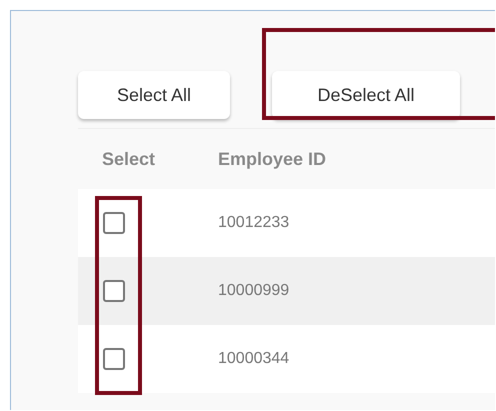  I want to click on column-header: Employee ID, so click(273, 159).